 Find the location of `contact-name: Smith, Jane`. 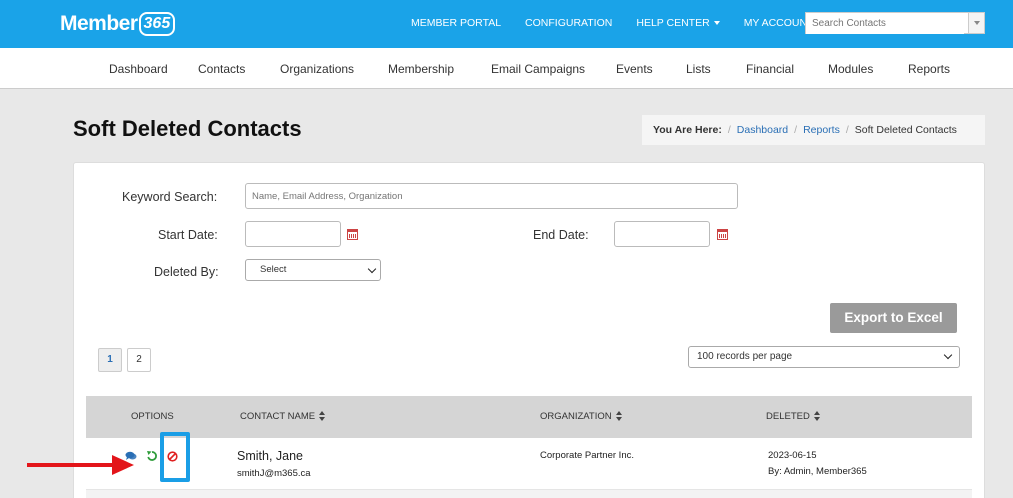

contact-name: Smith, Jane is located at coordinates (270, 456).